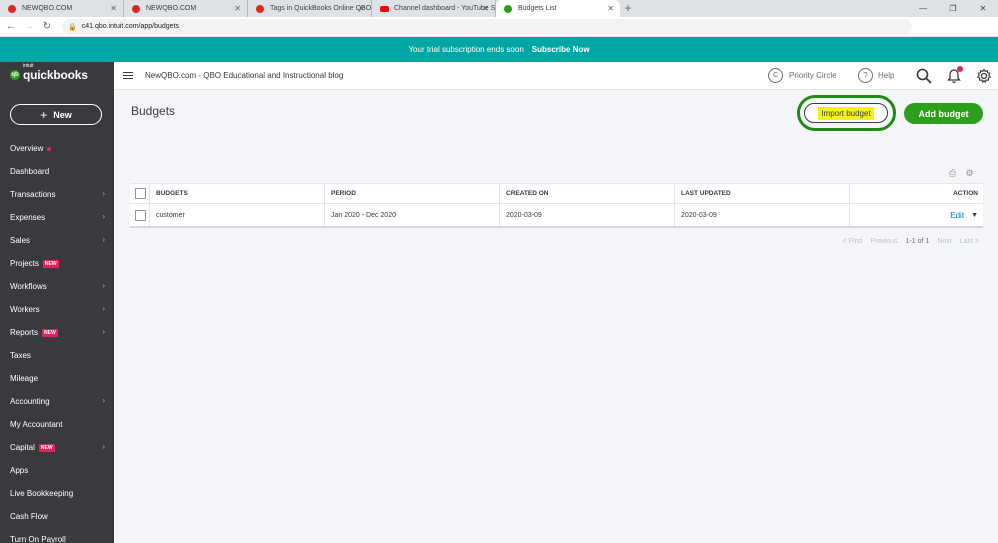 Image resolution: width=998 pixels, height=543 pixels. I want to click on sidebar-item-label: Sales, so click(20, 240).